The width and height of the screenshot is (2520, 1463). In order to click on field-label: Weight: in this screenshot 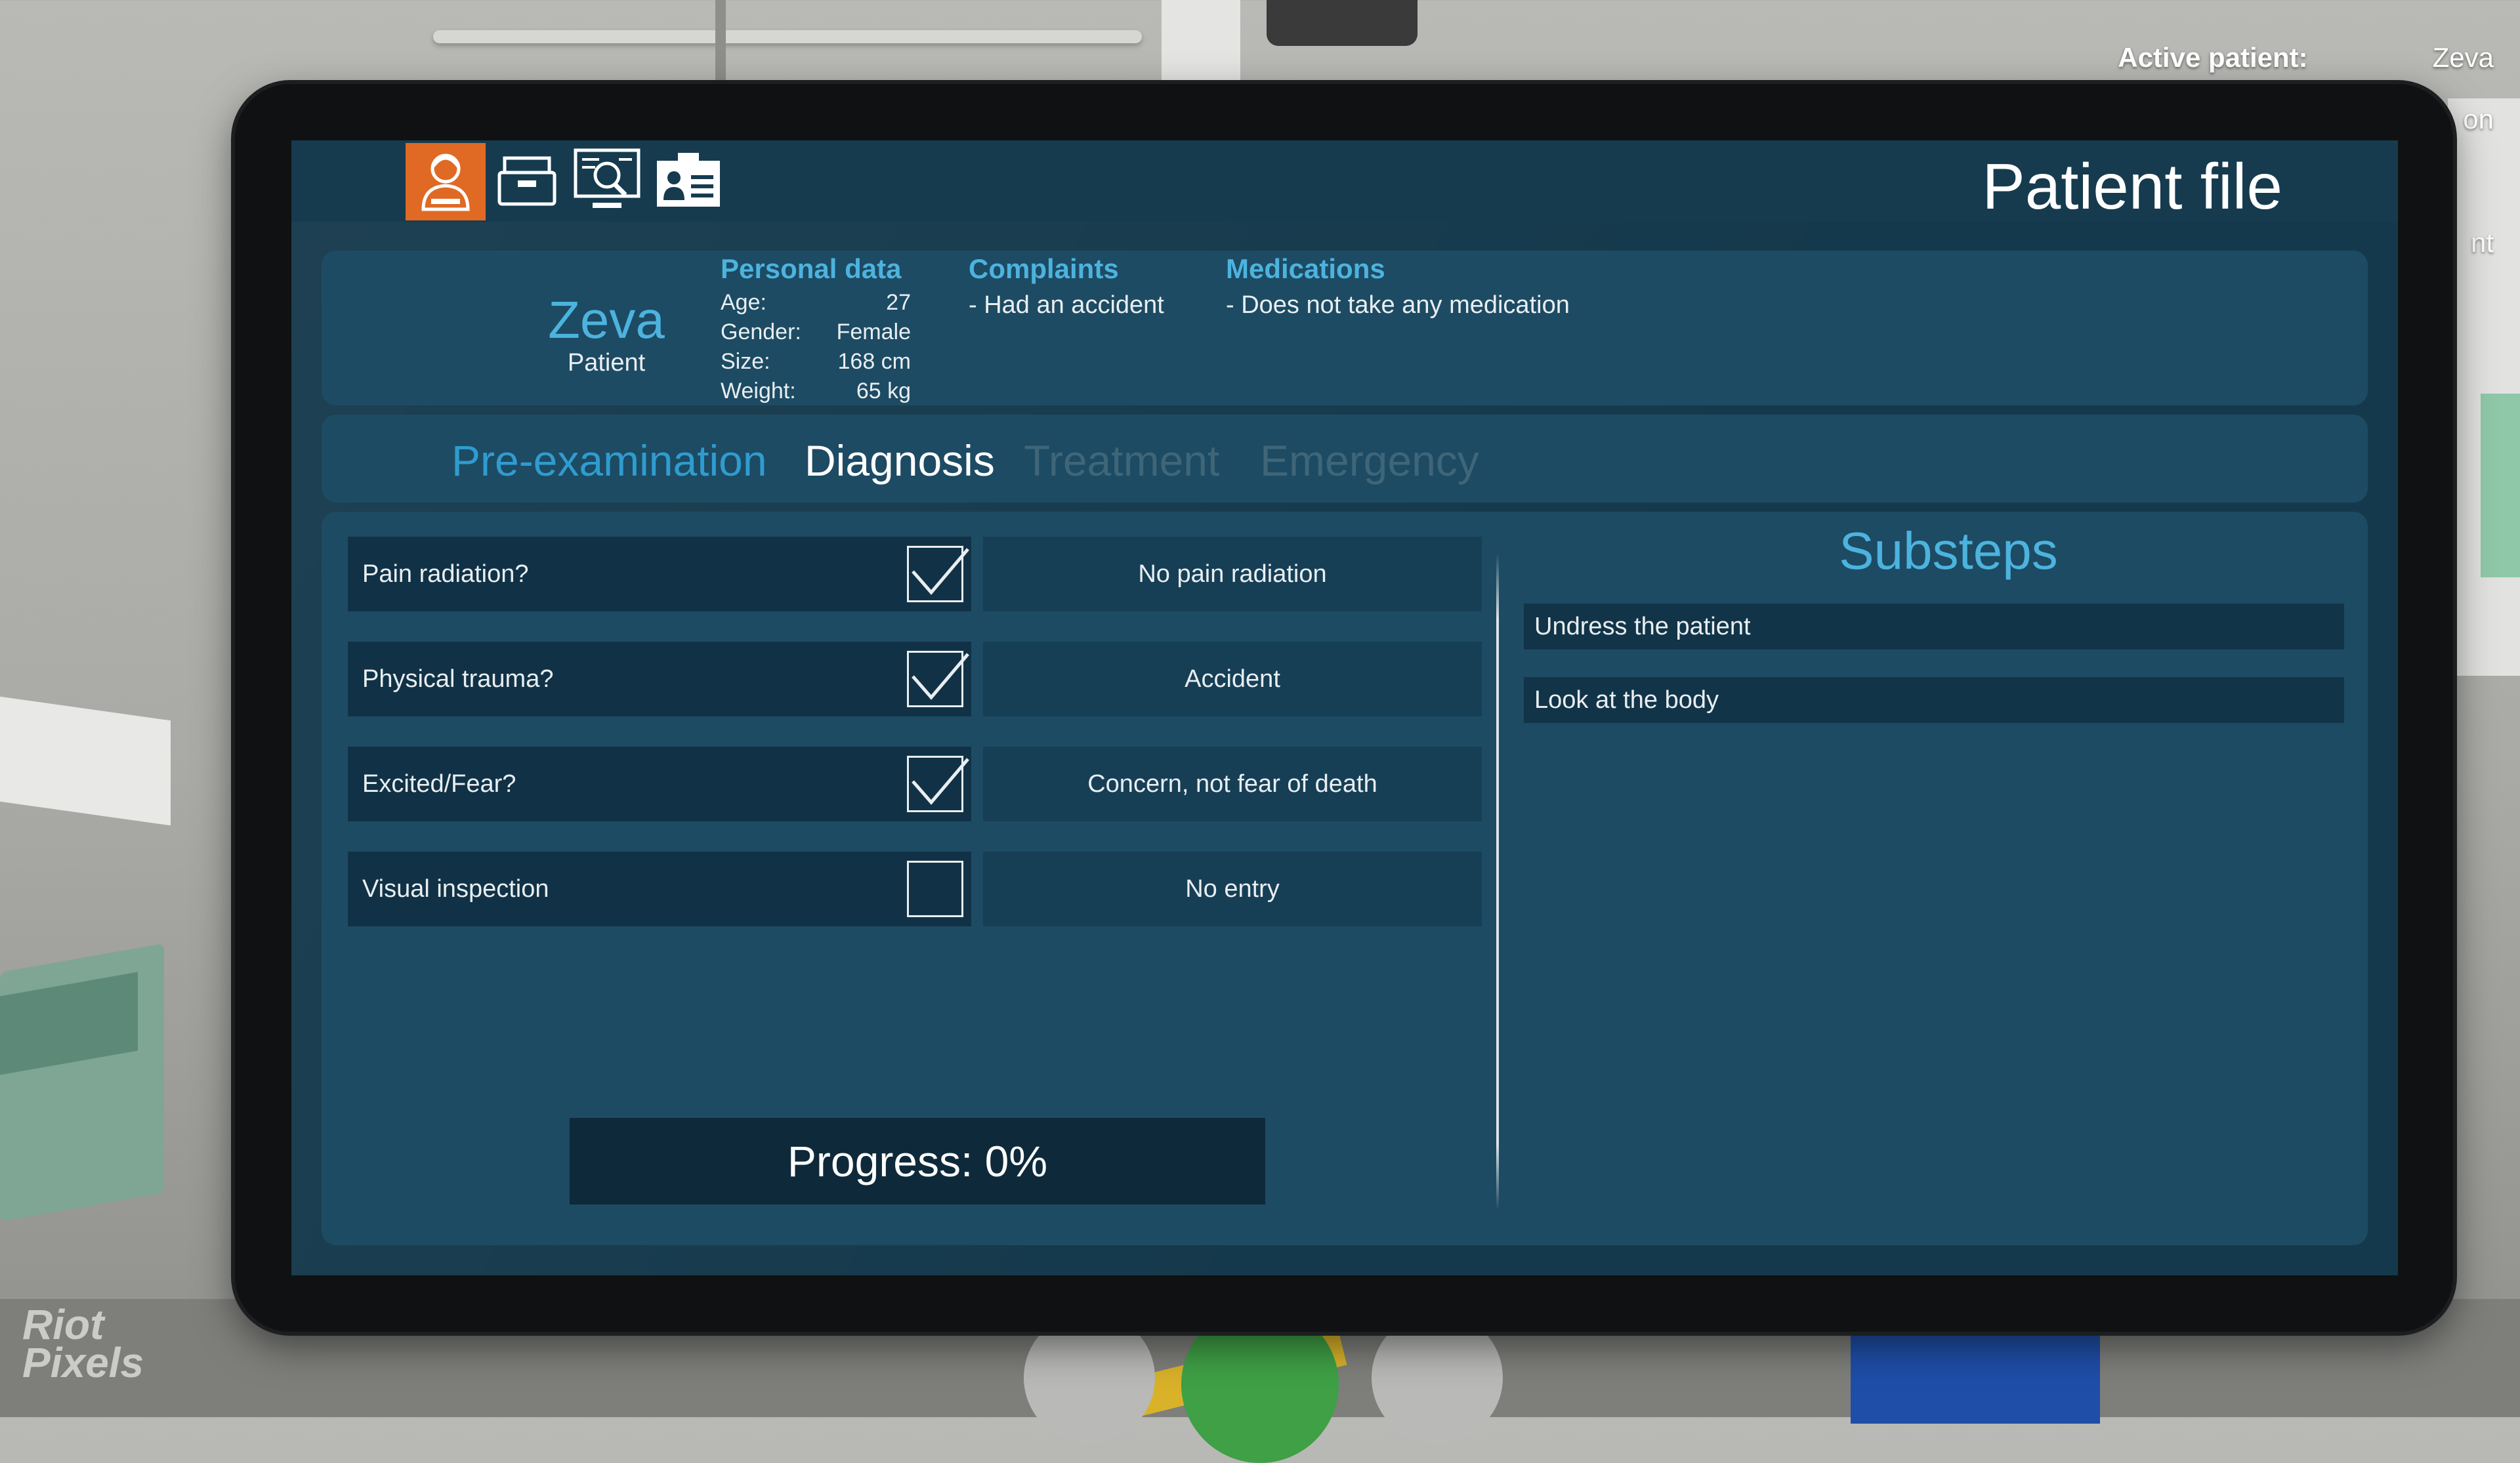, I will do `click(758, 391)`.